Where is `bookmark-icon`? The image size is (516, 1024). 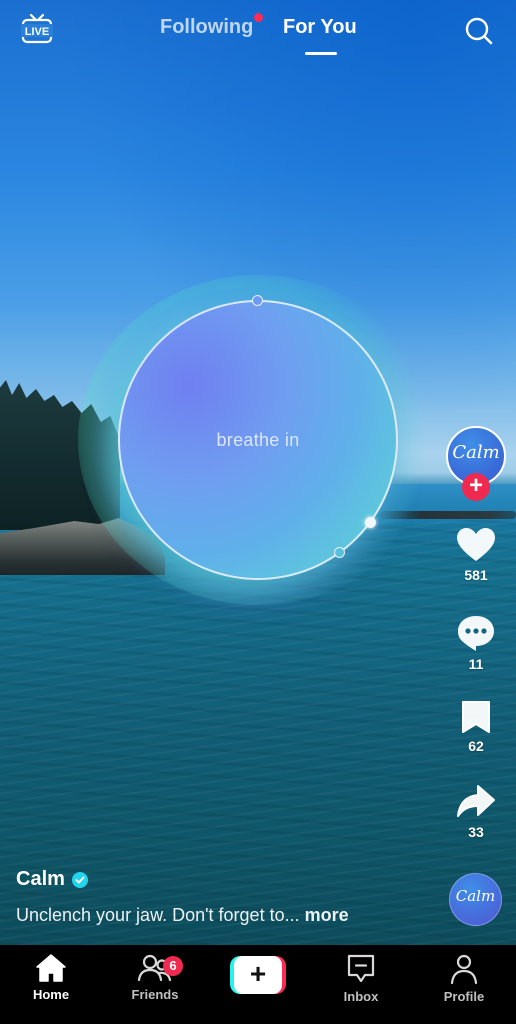 bookmark-icon is located at coordinates (476, 717).